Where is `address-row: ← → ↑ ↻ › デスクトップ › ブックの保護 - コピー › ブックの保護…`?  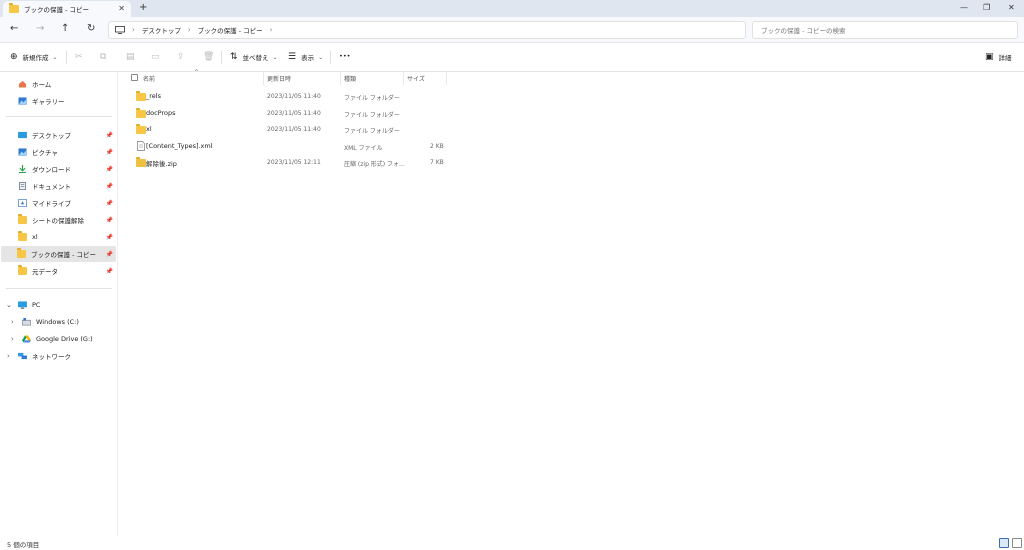 address-row: ← → ↑ ↻ › デスクトップ › ブックの保護 - コピー › ブックの保護… is located at coordinates (512, 30).